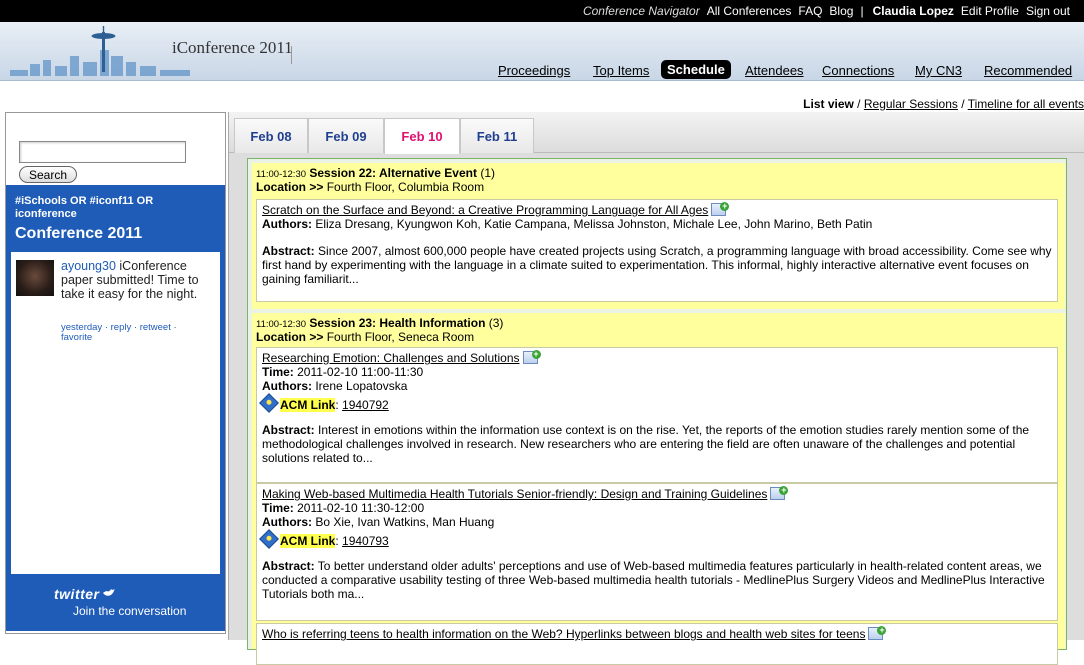 The height and width of the screenshot is (665, 1084). Describe the element at coordinates (48, 174) in the screenshot. I see `search-button: Search` at that location.